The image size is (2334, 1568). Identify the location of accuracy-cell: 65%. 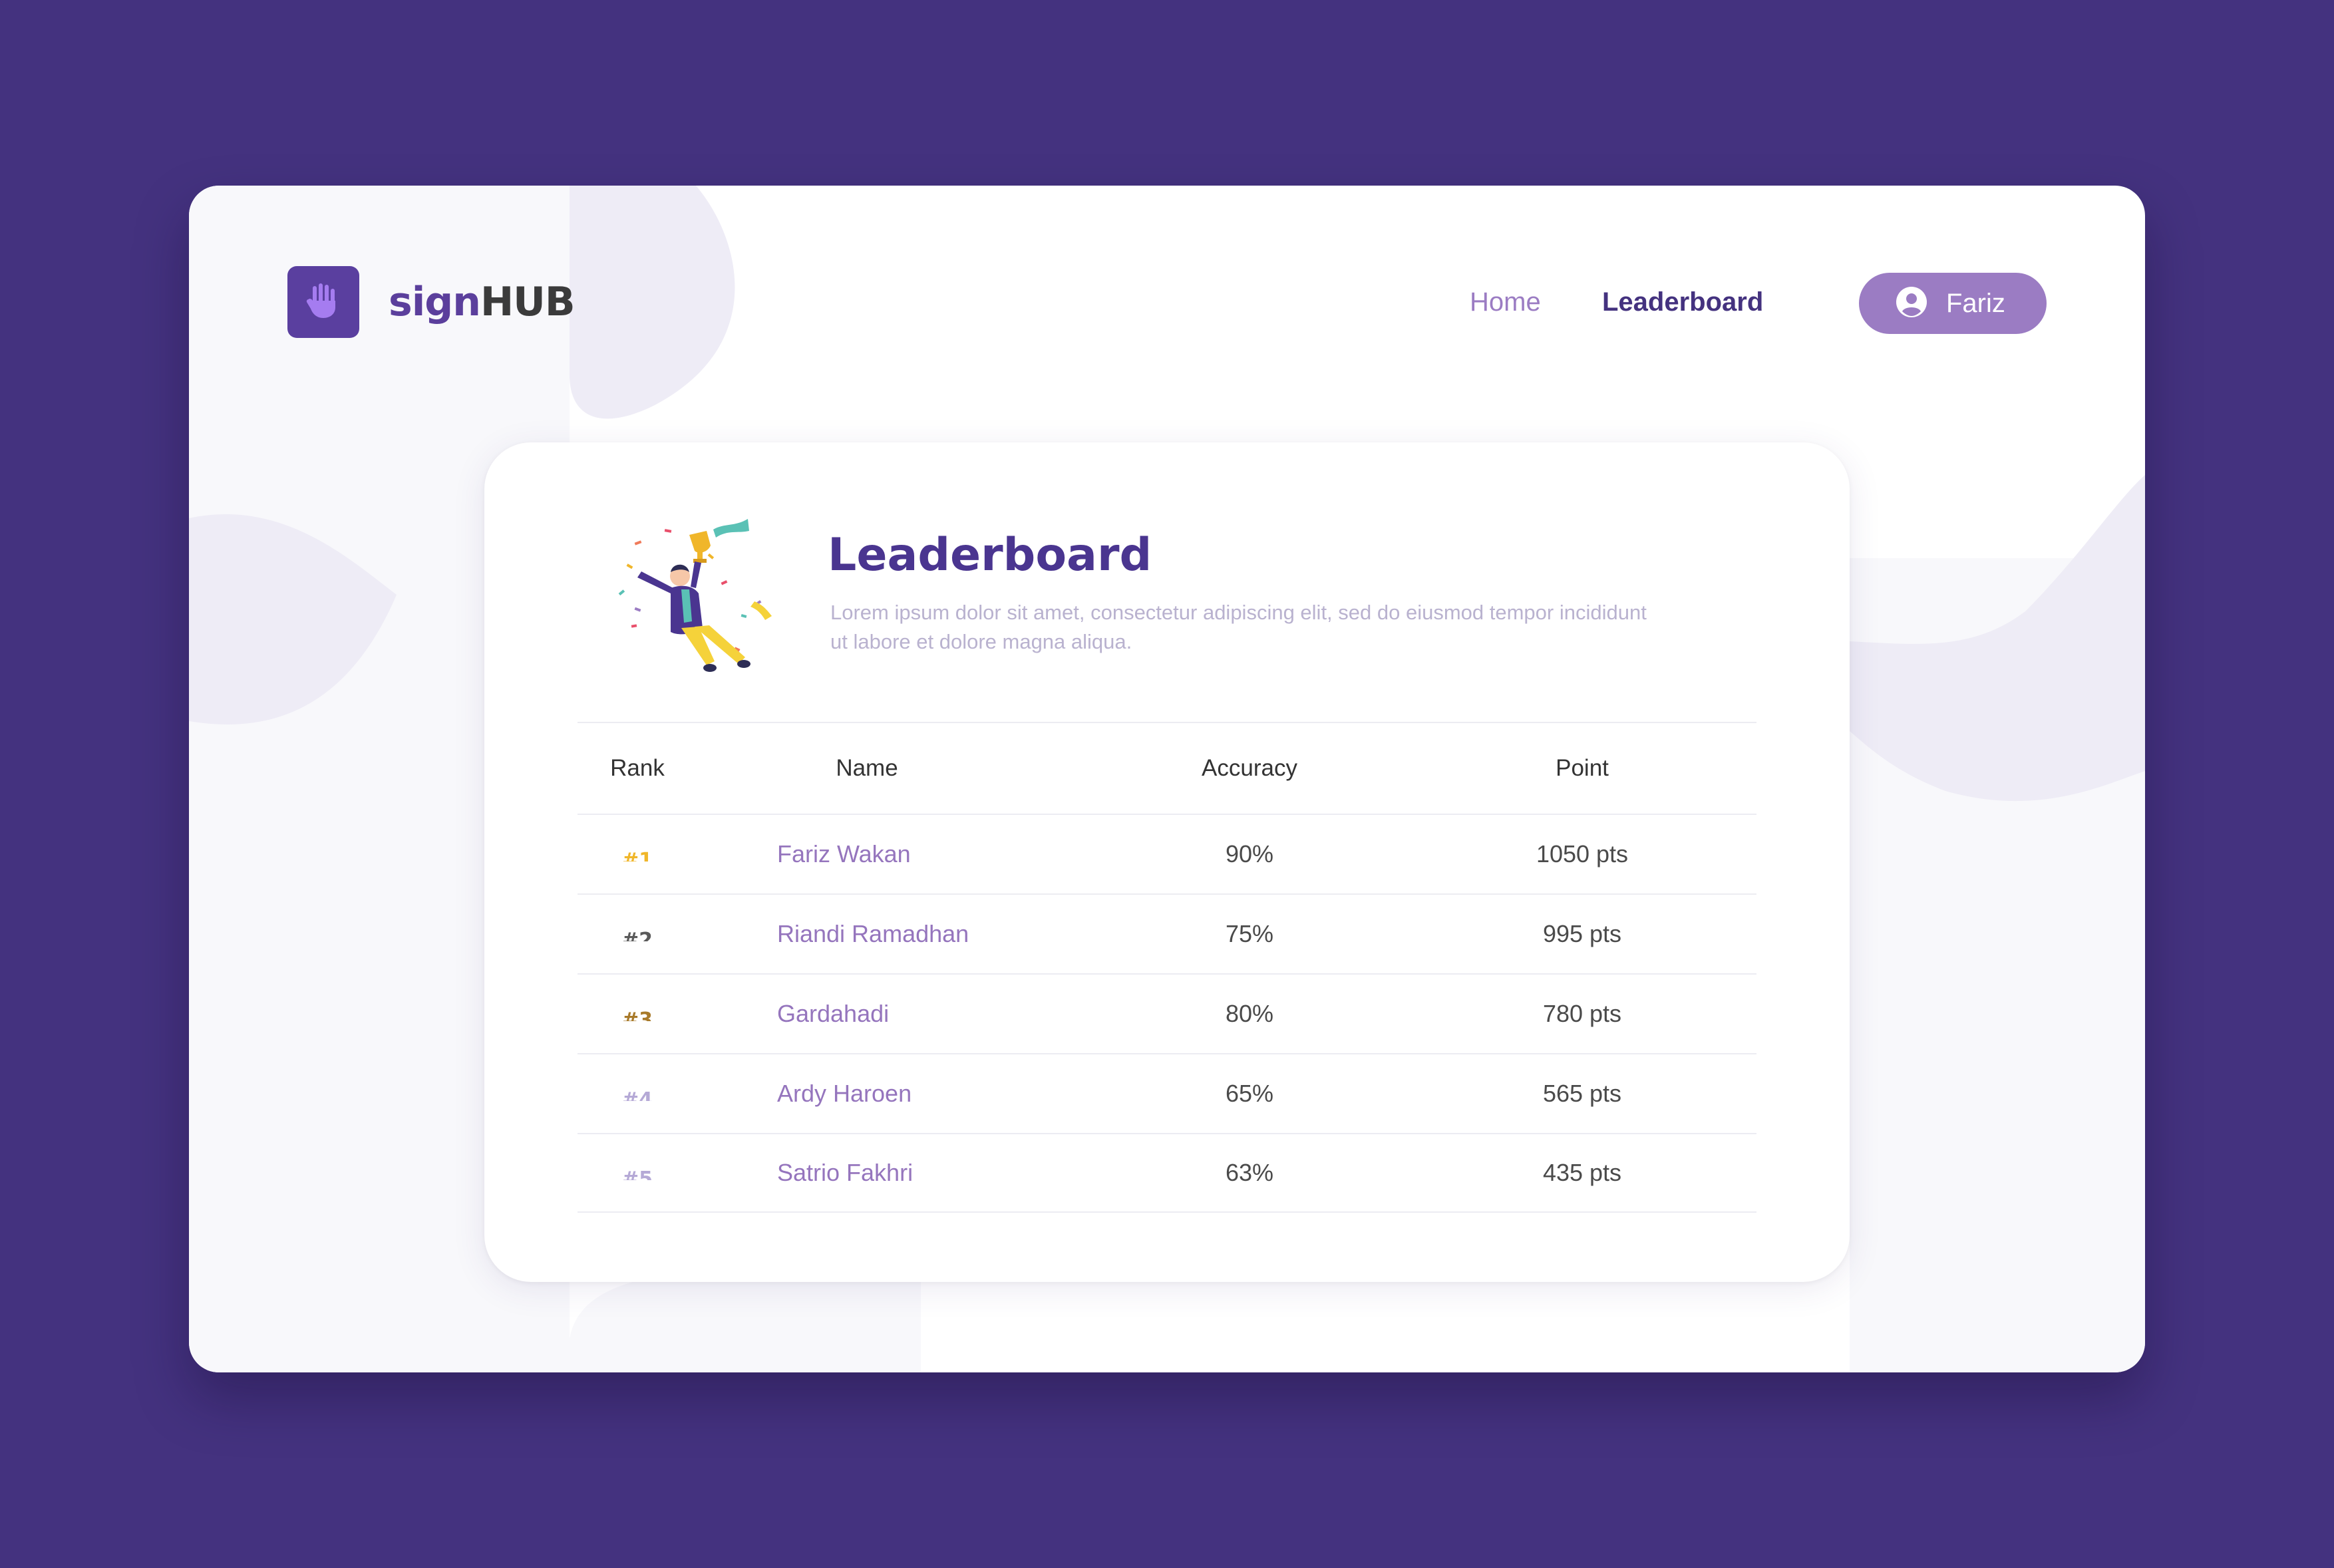
(1249, 1093).